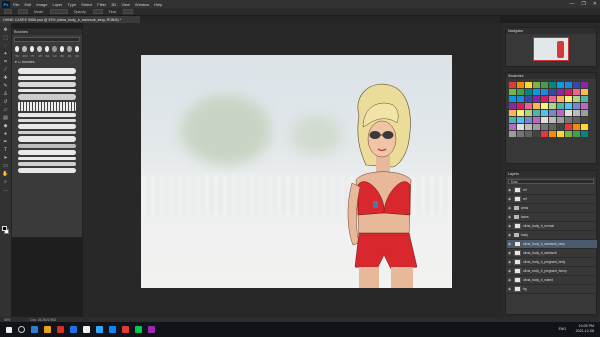  What do you see at coordinates (552, 244) in the screenshot?
I see `layer-row: ◉ olivia_body_b_swimsuit_sexy` at bounding box center [552, 244].